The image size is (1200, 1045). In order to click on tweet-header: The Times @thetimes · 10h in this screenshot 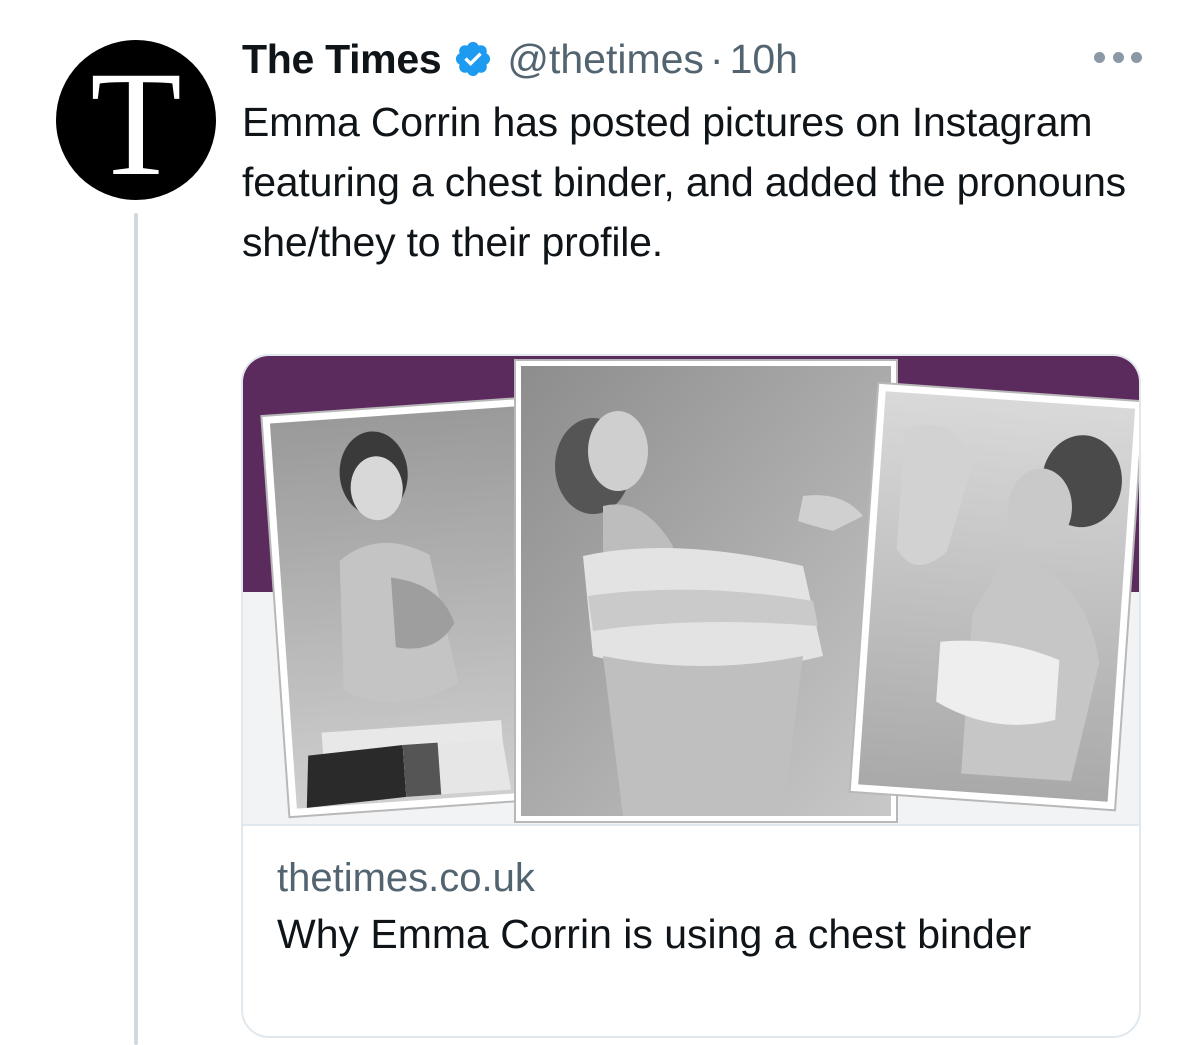, I will do `click(520, 59)`.